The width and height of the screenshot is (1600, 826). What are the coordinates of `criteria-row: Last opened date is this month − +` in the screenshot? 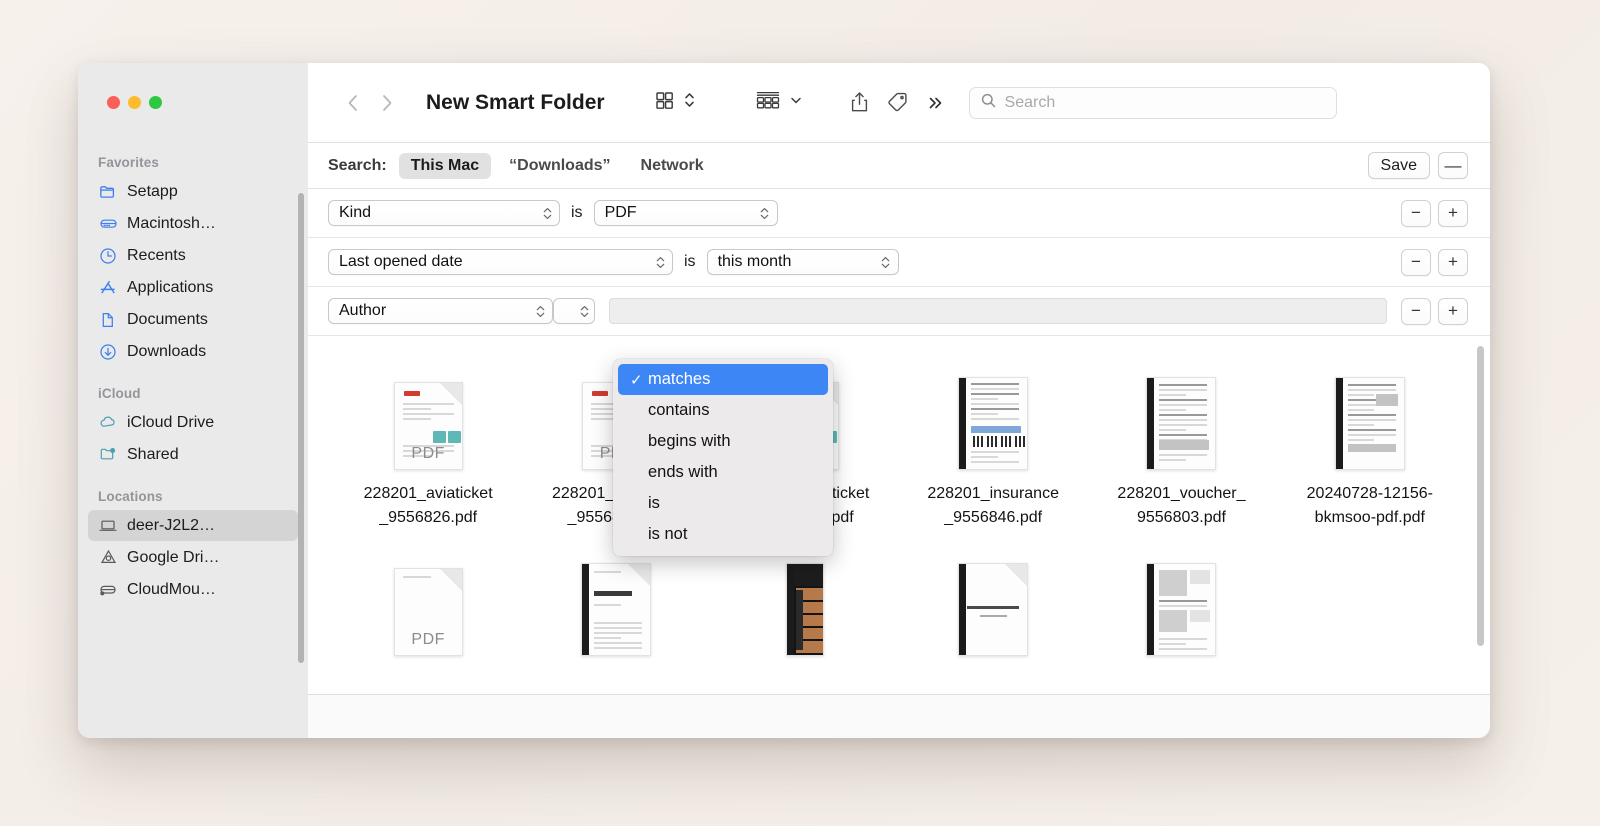 It's located at (899, 262).